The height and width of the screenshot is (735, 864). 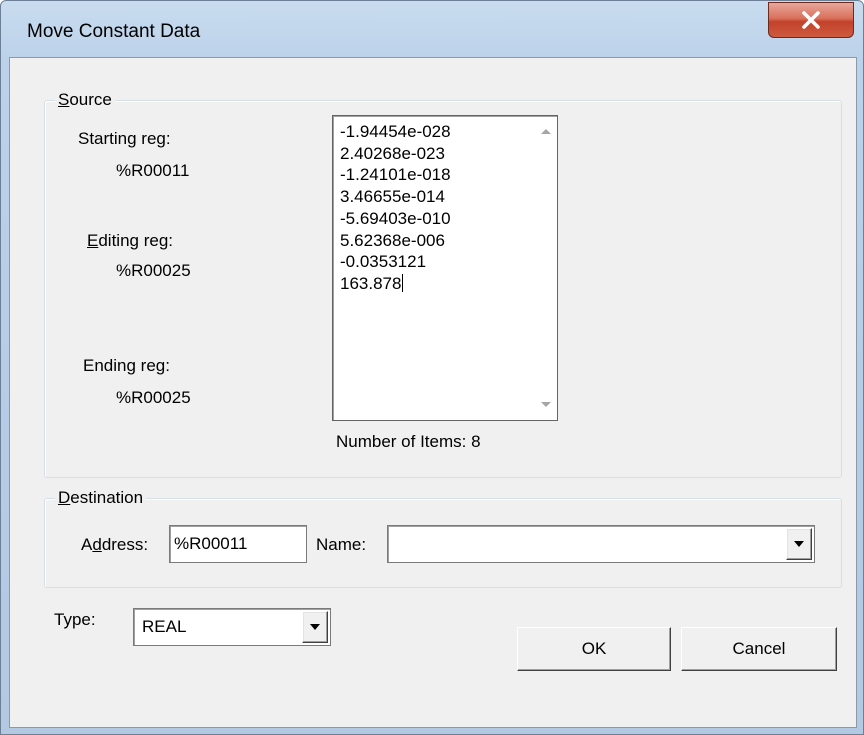 What do you see at coordinates (395, 262) in the screenshot?
I see `list-item: -0.0353121` at bounding box center [395, 262].